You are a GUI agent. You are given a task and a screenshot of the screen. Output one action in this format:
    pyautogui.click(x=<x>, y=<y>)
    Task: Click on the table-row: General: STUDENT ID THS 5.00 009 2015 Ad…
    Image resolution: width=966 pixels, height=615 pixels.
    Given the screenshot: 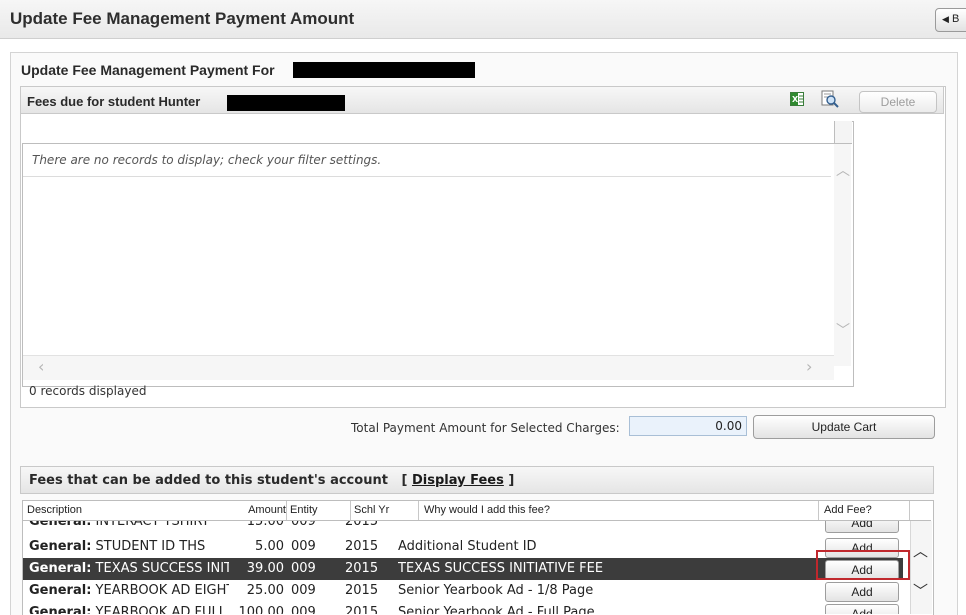 What is the action you would take?
    pyautogui.click(x=463, y=547)
    